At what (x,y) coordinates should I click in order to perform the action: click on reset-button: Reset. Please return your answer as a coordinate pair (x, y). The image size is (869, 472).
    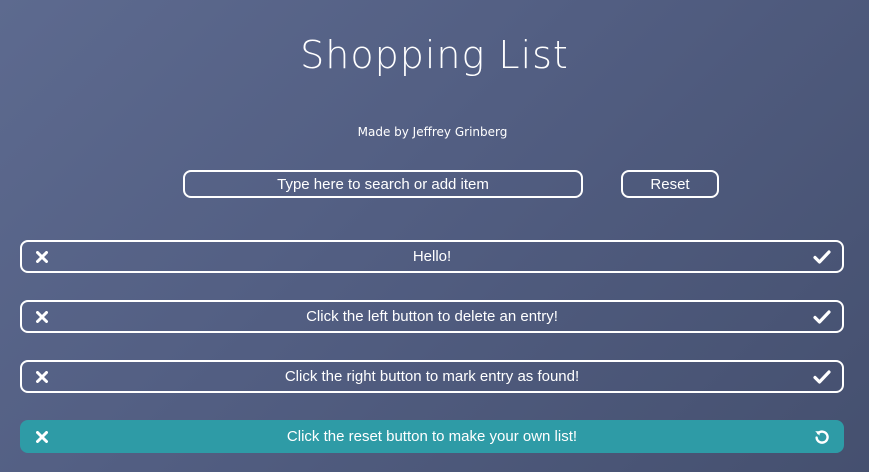
    Looking at the image, I should click on (670, 184).